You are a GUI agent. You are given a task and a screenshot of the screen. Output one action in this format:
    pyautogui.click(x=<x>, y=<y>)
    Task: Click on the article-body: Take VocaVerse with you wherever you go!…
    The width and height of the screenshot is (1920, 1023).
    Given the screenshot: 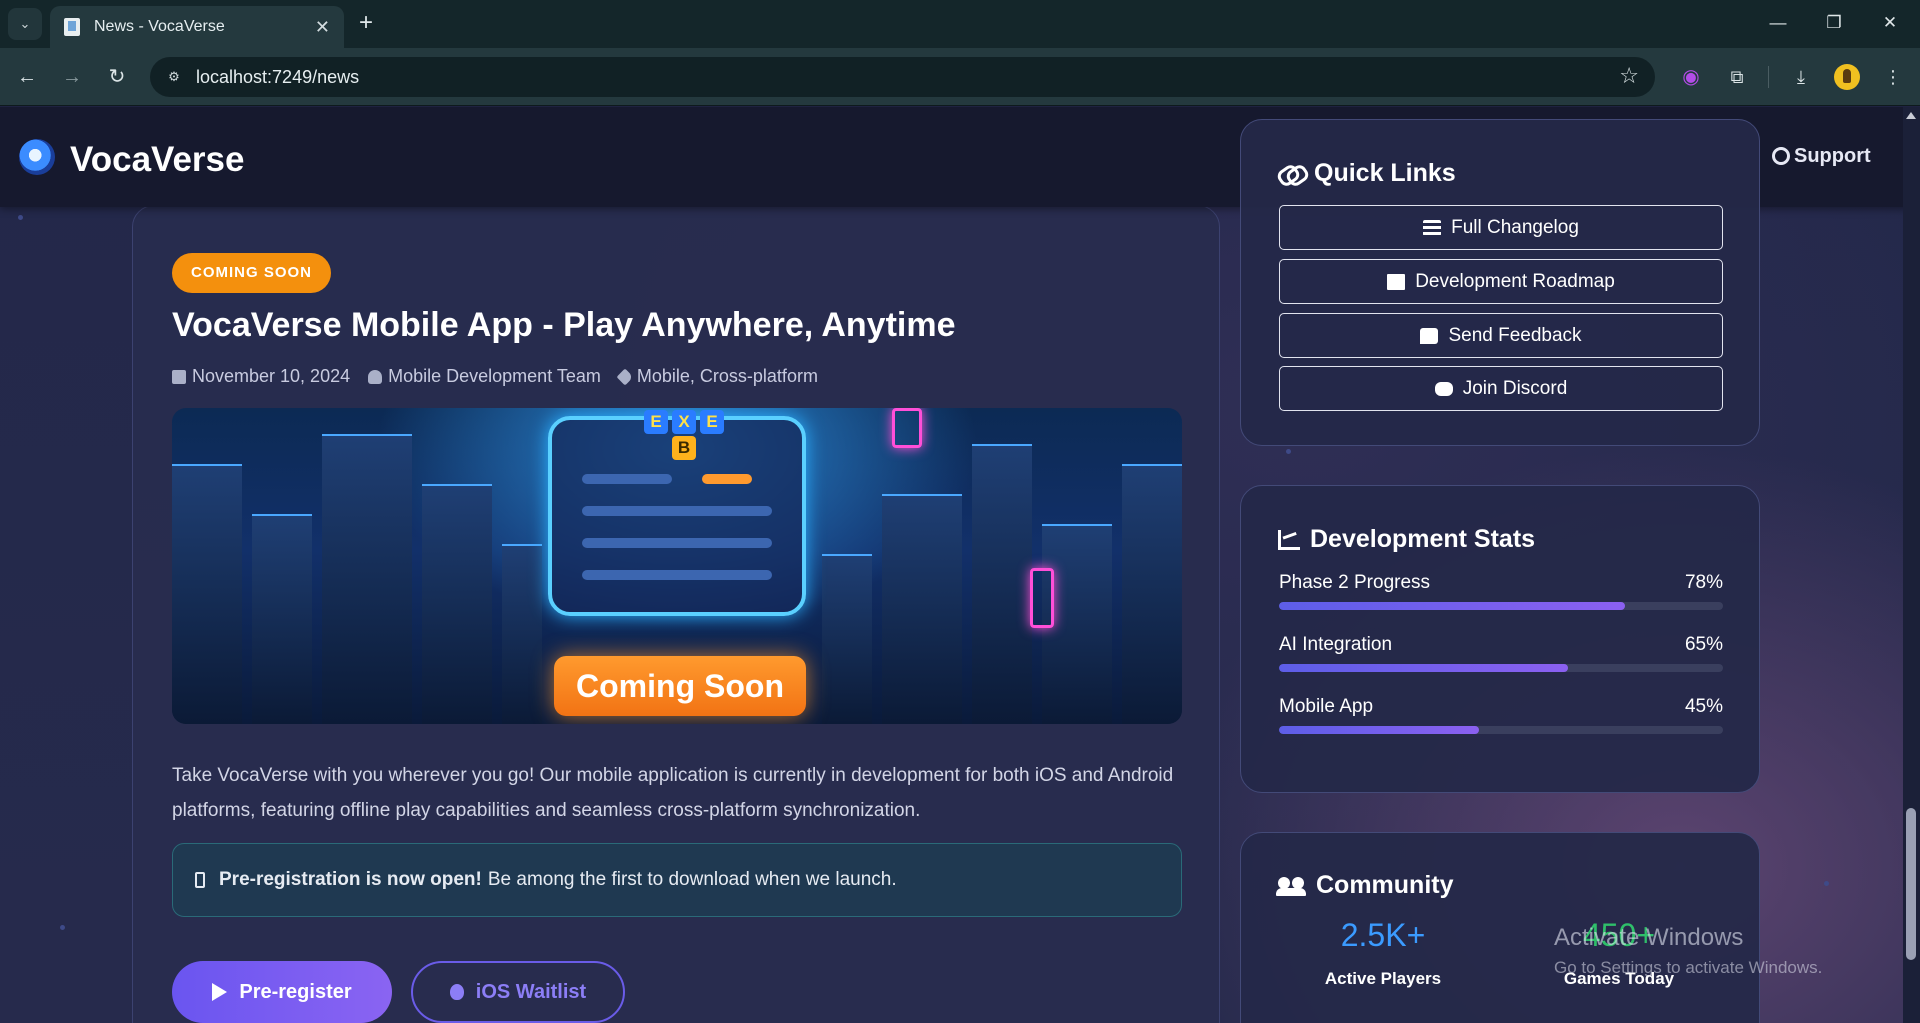 What is the action you would take?
    pyautogui.click(x=673, y=793)
    